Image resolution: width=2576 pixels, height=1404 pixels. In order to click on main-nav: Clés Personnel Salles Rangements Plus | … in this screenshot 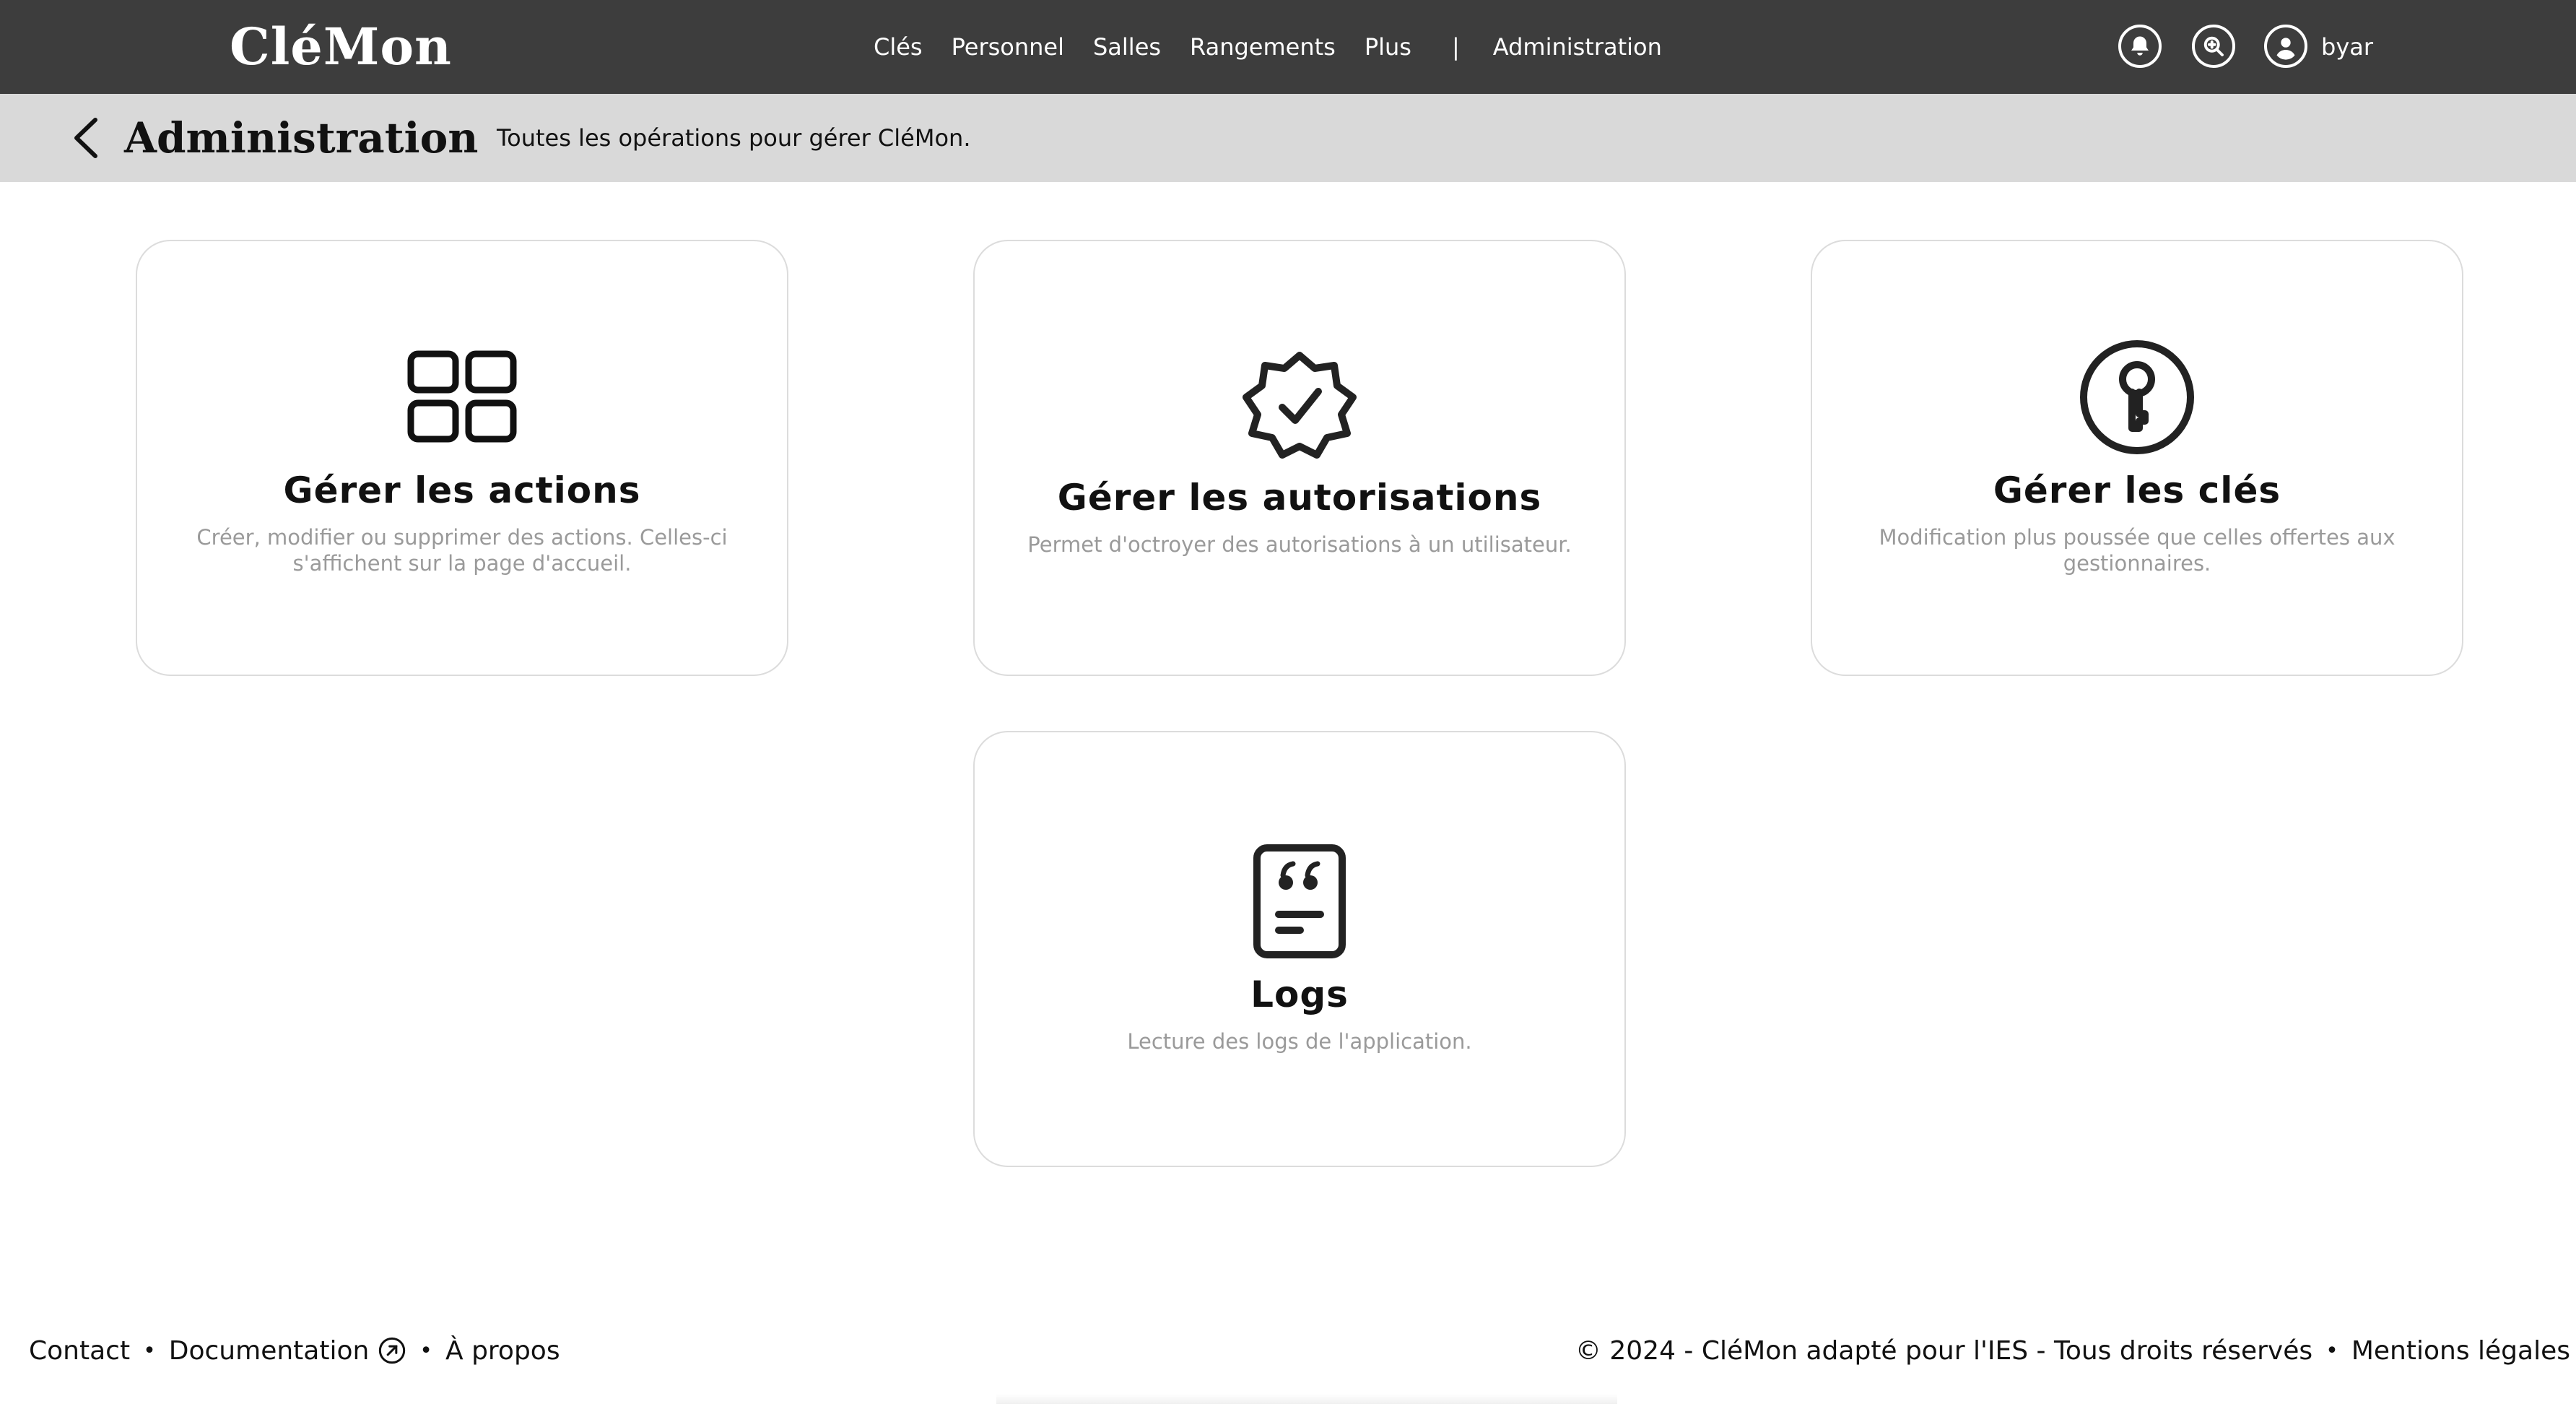, I will do `click(1282, 47)`.